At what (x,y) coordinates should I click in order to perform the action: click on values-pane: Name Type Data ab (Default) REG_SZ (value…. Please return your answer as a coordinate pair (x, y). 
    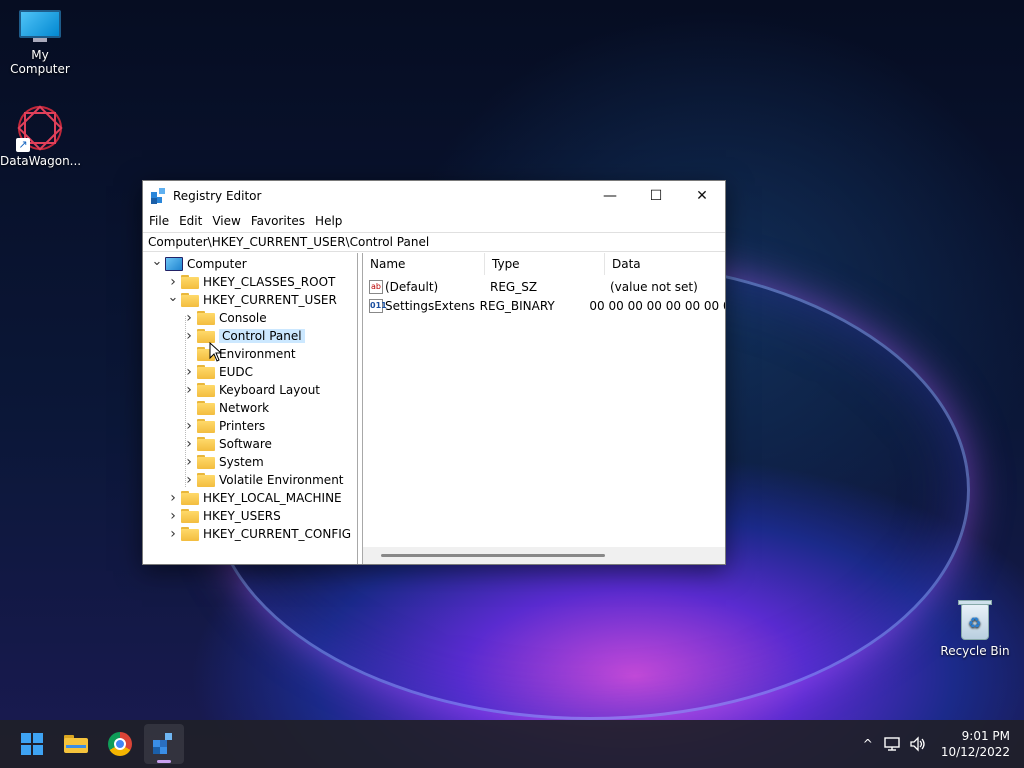
    Looking at the image, I should click on (543, 408).